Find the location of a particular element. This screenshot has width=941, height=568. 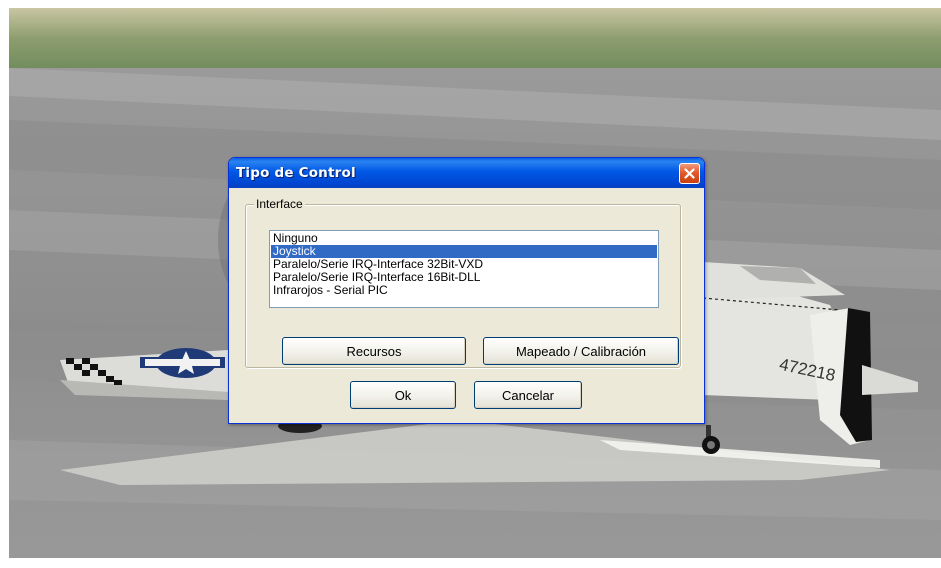

cancel-button: Cancelar is located at coordinates (528, 395).